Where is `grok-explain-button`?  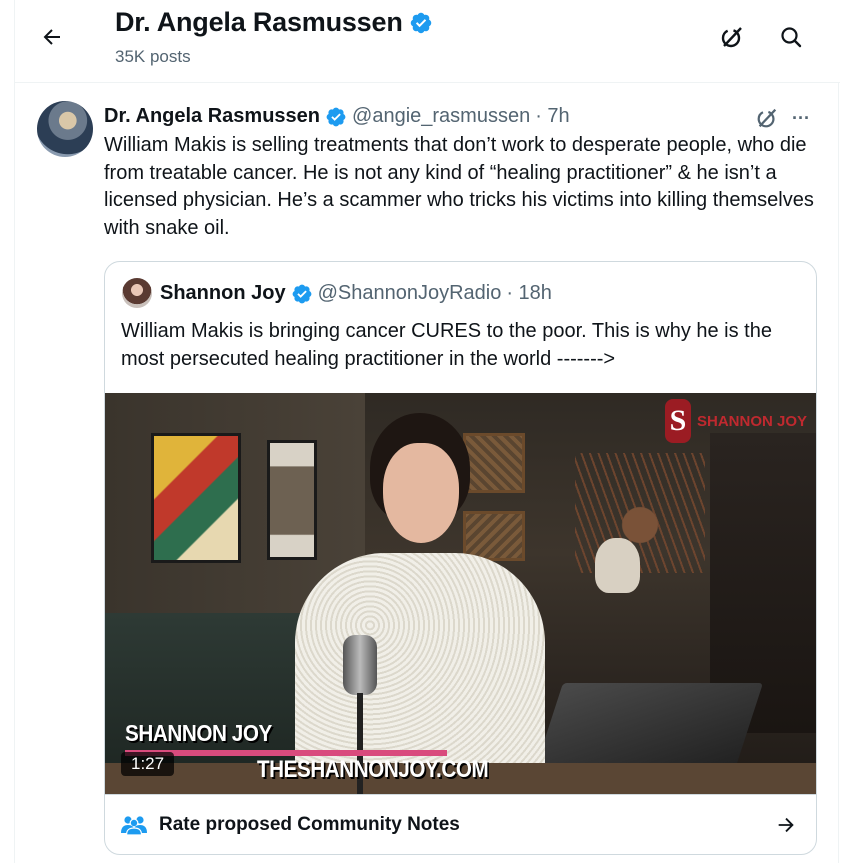
grok-explain-button is located at coordinates (767, 118).